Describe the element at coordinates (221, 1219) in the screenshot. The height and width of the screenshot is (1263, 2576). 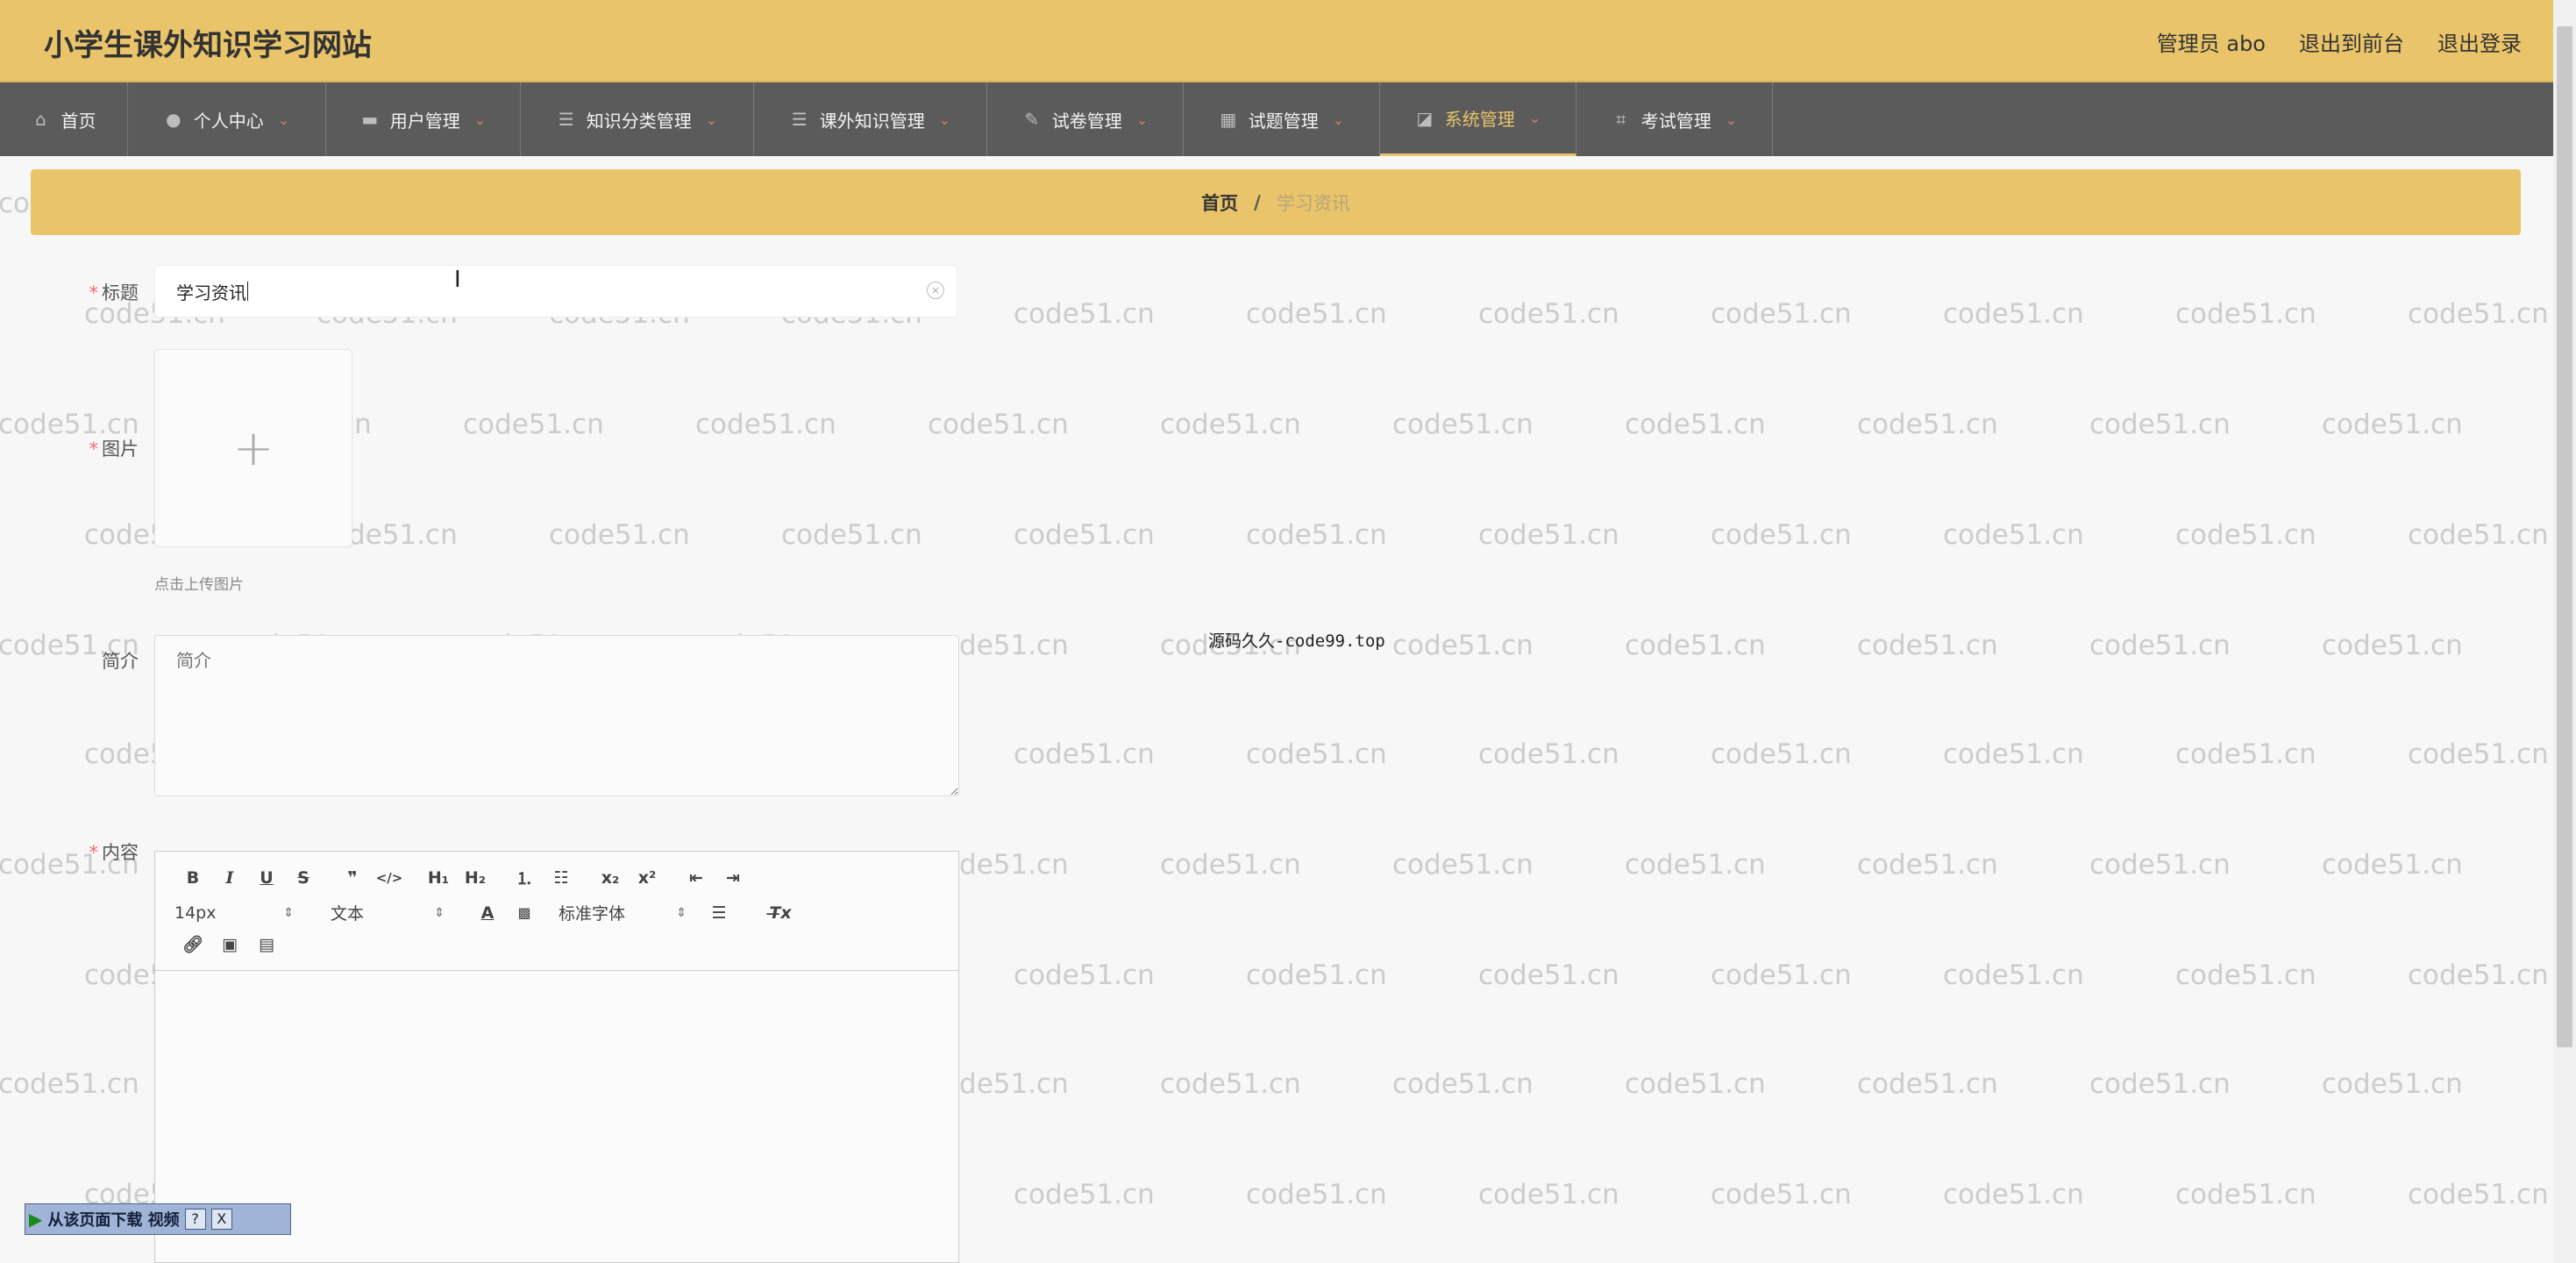
I see `close-button: X` at that location.